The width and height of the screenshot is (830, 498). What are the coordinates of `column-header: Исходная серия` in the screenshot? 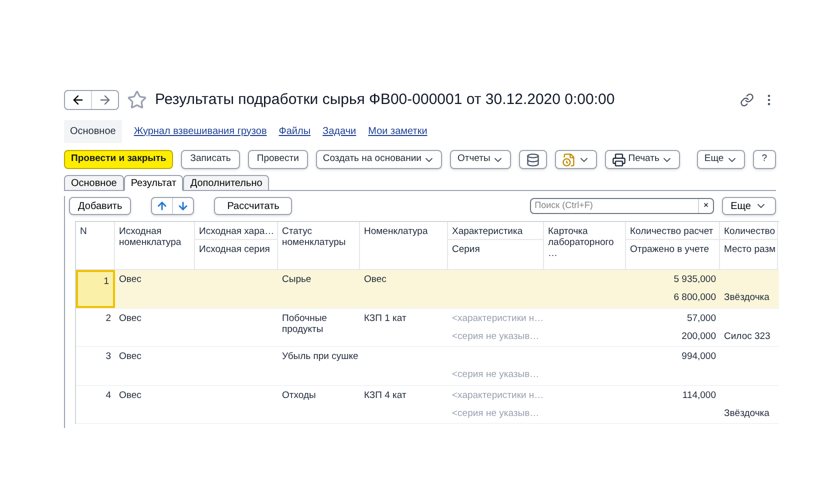 It's located at (234, 250).